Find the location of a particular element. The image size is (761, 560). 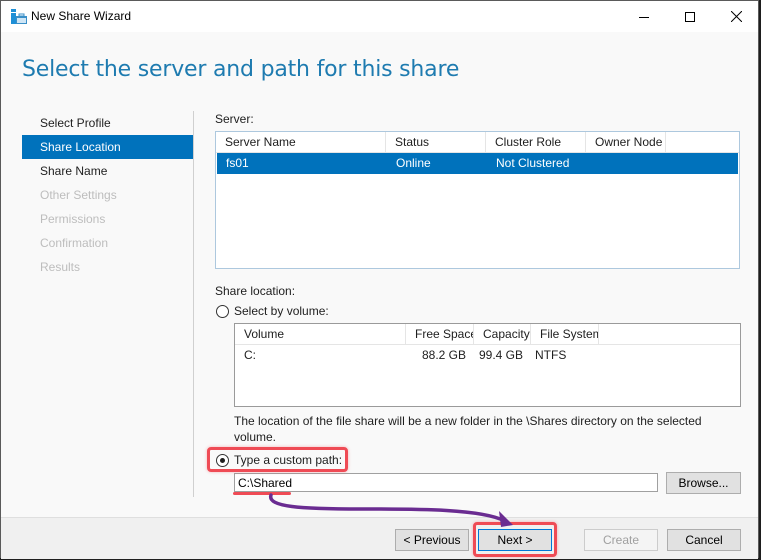

previous-button: < Previous is located at coordinates (432, 540).